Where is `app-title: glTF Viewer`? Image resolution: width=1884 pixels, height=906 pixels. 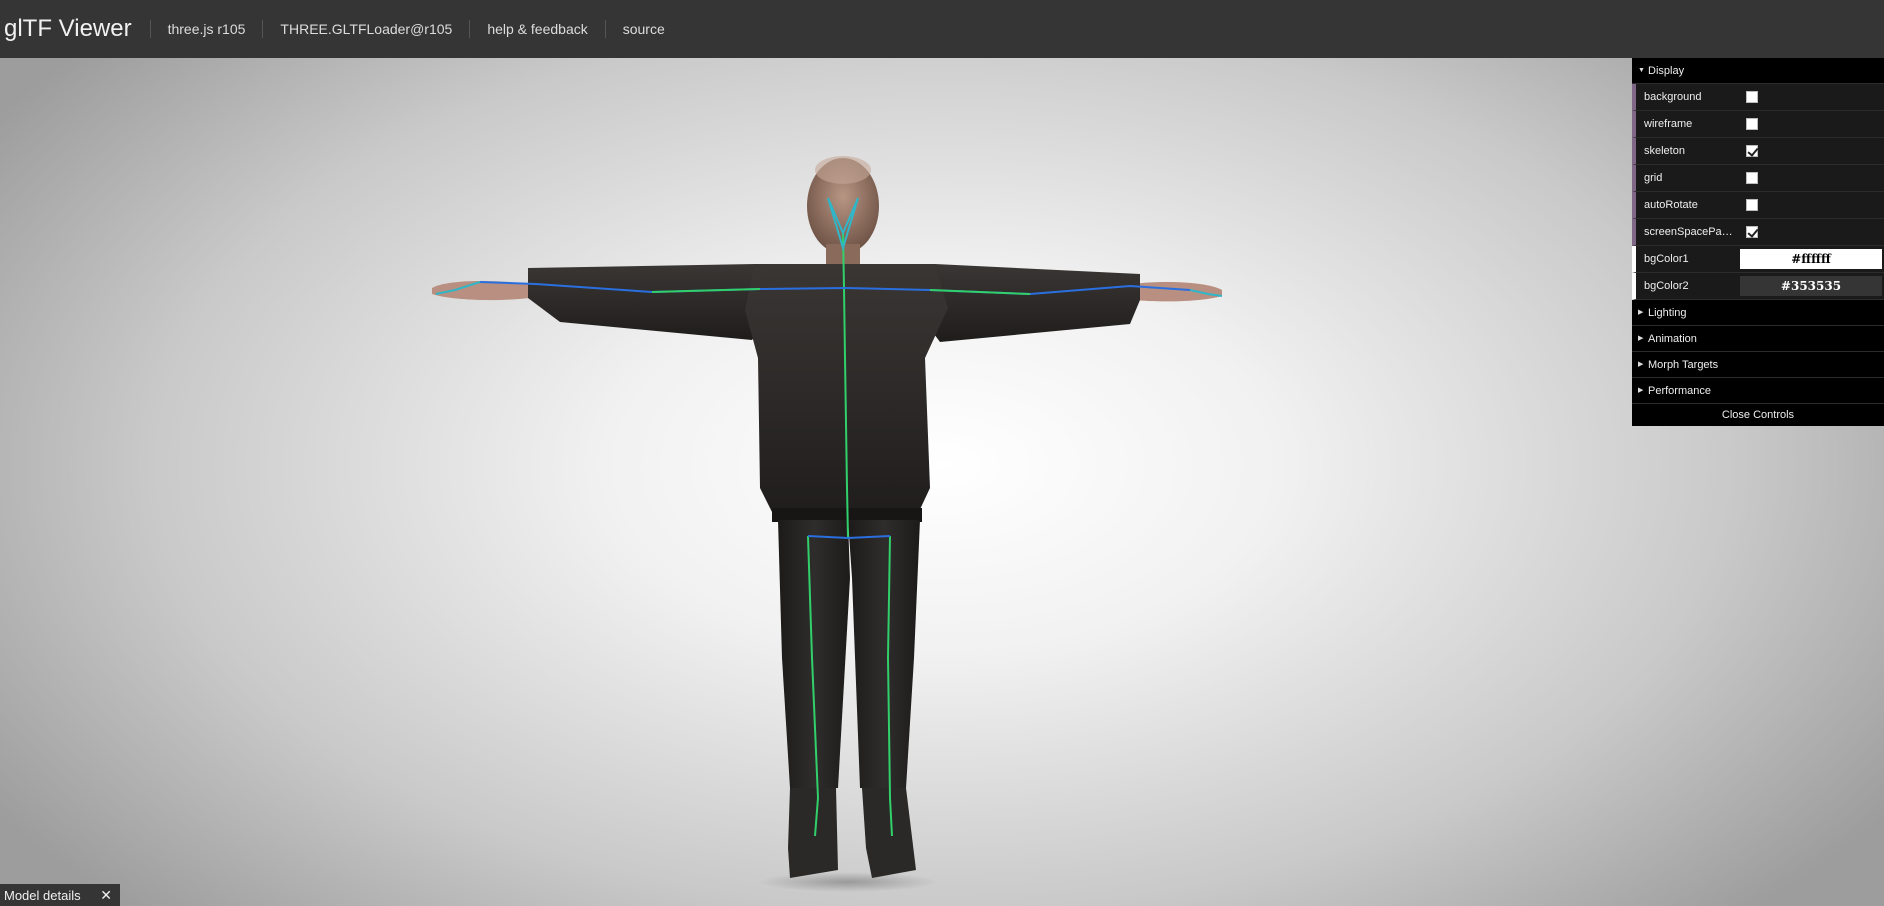
app-title: glTF Viewer is located at coordinates (68, 28).